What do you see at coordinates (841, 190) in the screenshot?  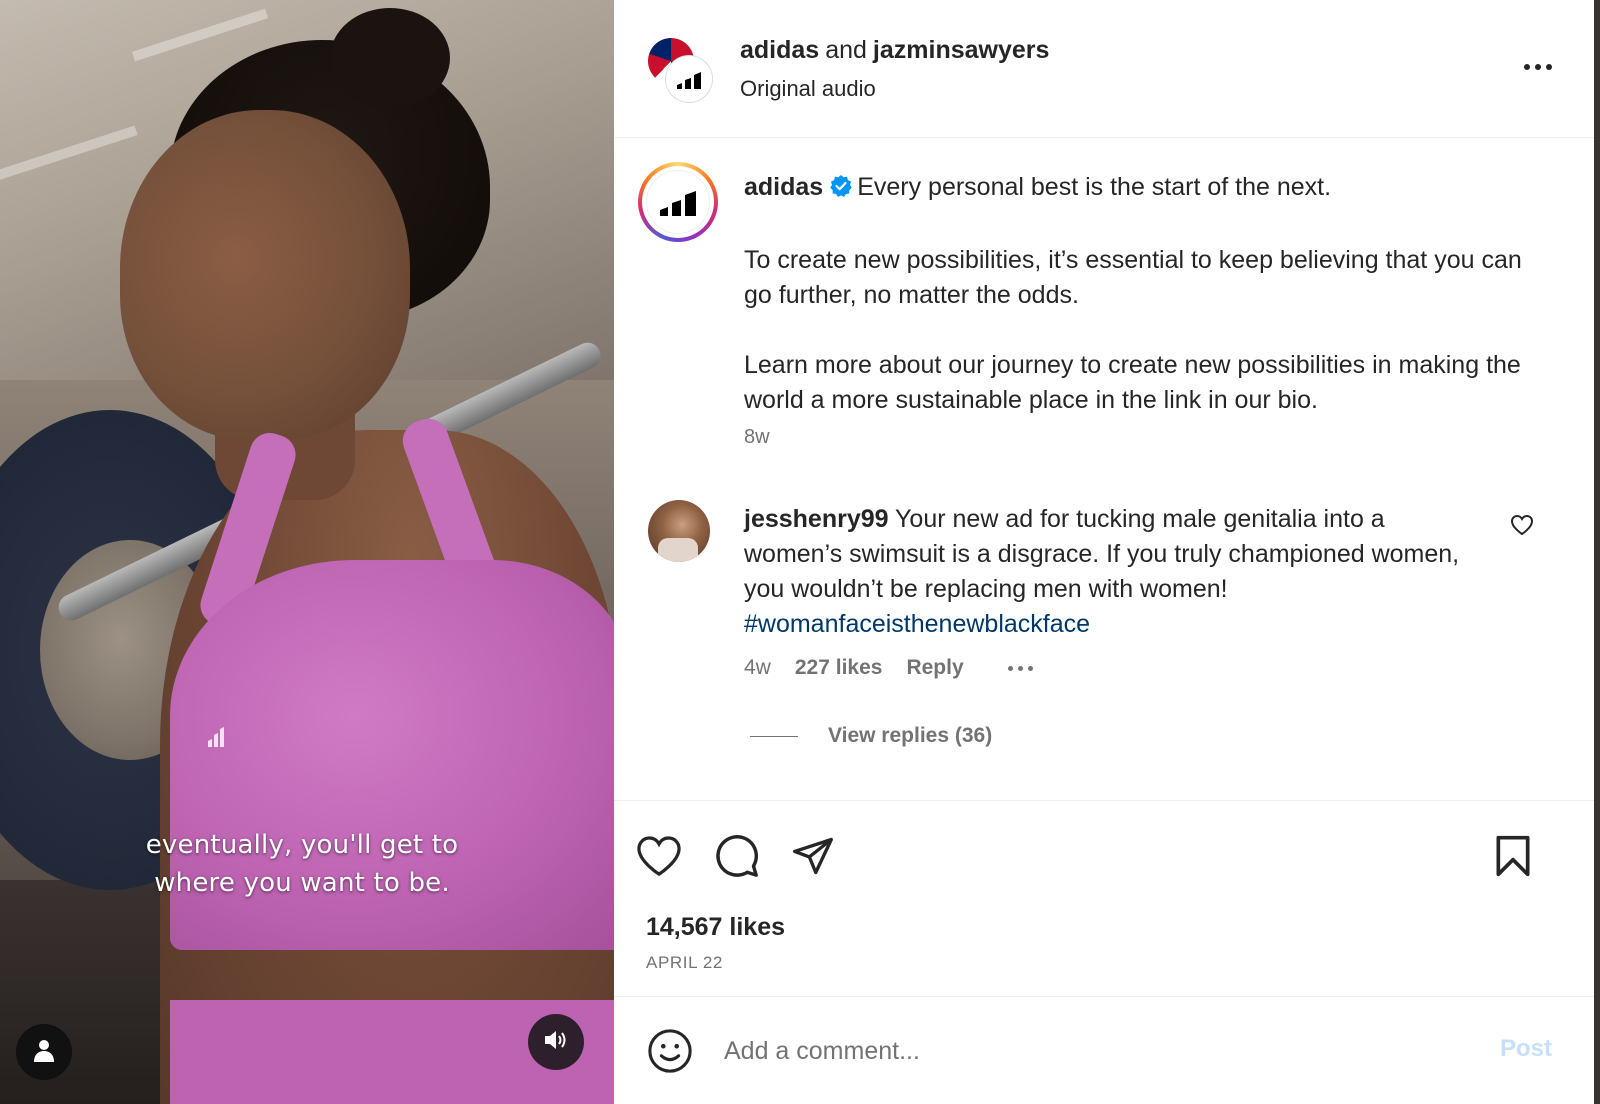 I see `verified-badge-icon` at bounding box center [841, 190].